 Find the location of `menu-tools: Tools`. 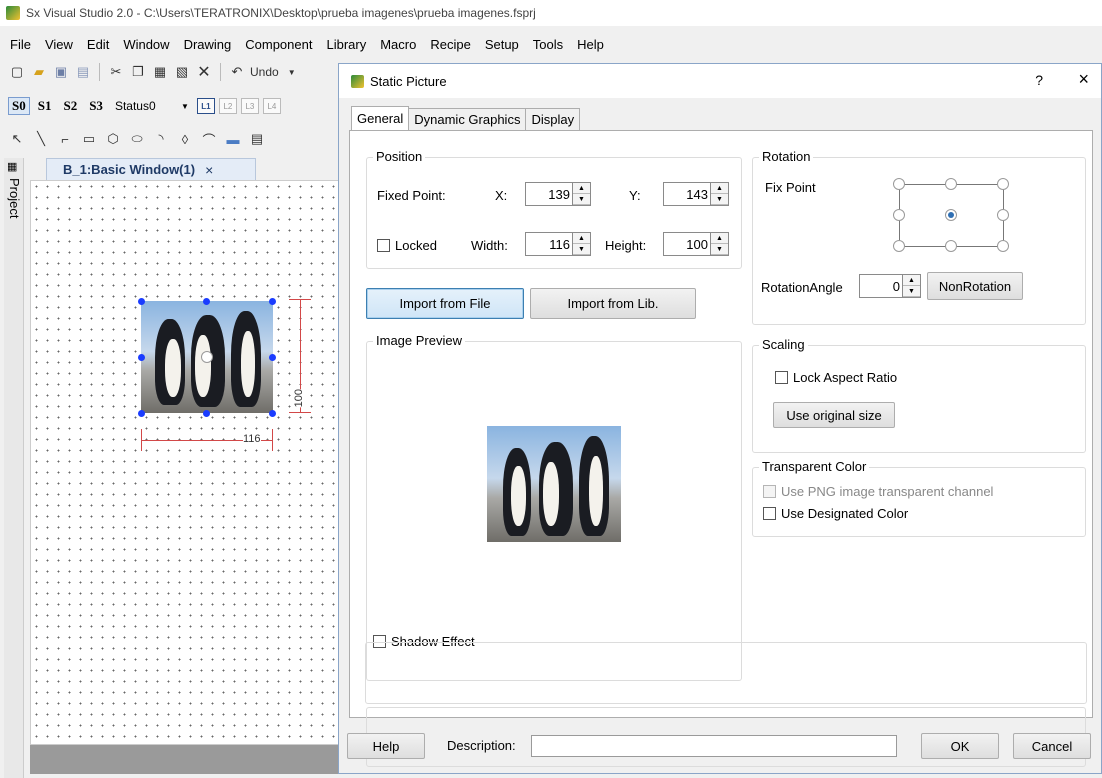

menu-tools: Tools is located at coordinates (548, 44).